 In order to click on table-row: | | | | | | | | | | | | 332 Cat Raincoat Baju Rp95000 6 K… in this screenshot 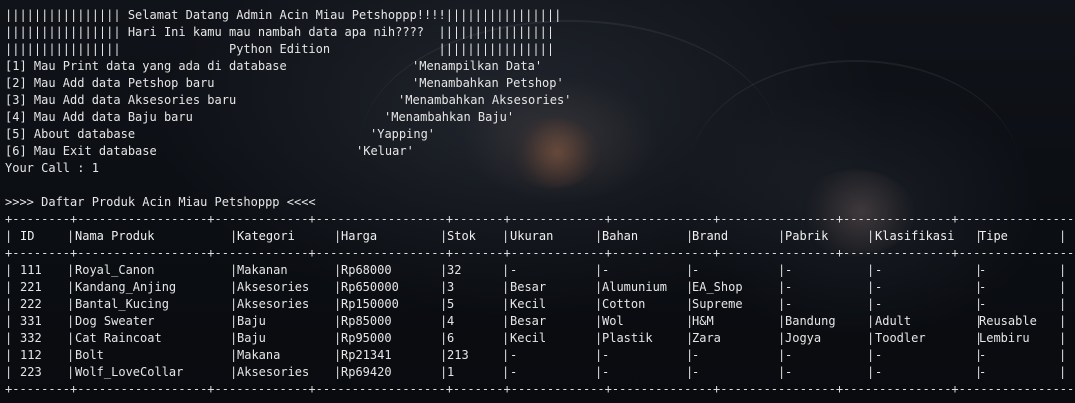, I will do `click(540, 338)`.